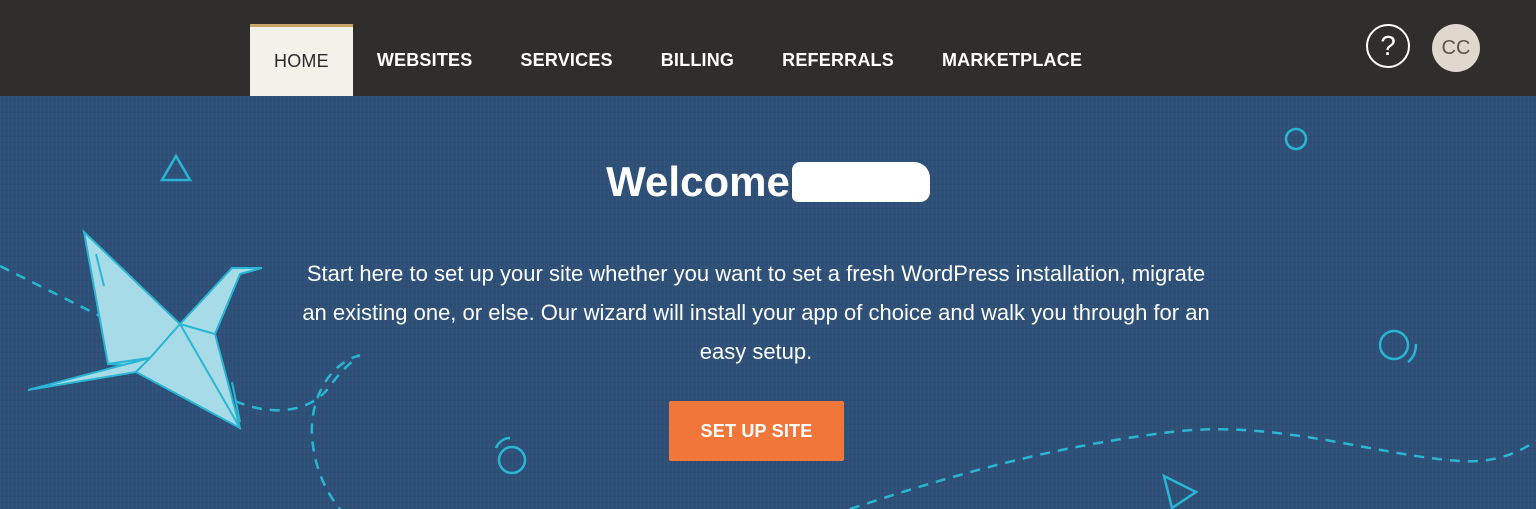  I want to click on circle-shape-bottom-left, so click(512, 460).